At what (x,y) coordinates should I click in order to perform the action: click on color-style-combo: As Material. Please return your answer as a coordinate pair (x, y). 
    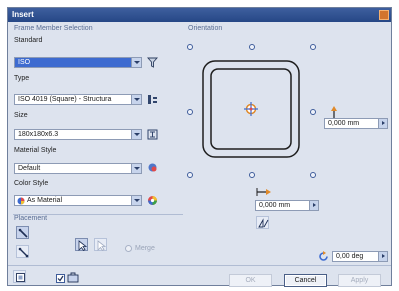
    Looking at the image, I should click on (78, 200).